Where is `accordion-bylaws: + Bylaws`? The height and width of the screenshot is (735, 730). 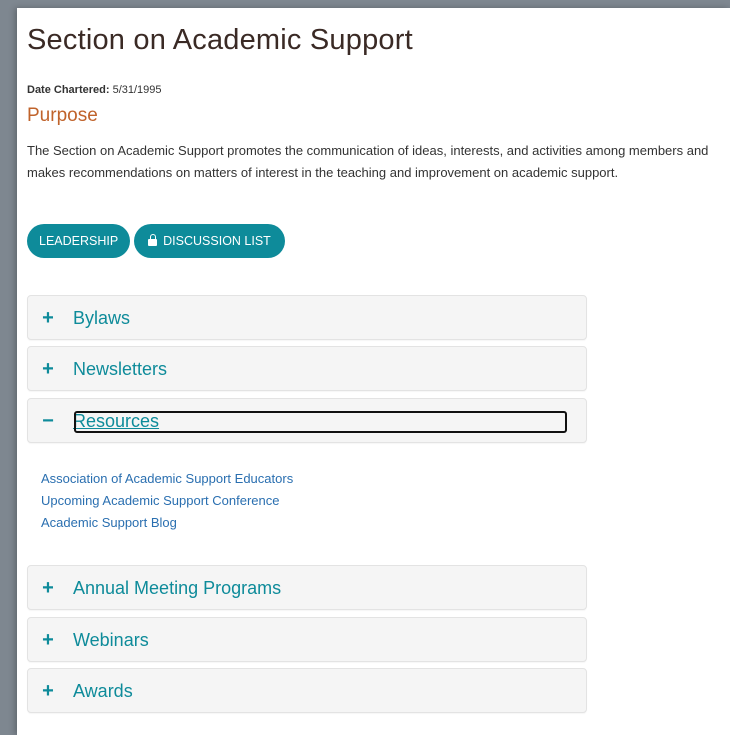
accordion-bylaws: + Bylaws is located at coordinates (307, 317).